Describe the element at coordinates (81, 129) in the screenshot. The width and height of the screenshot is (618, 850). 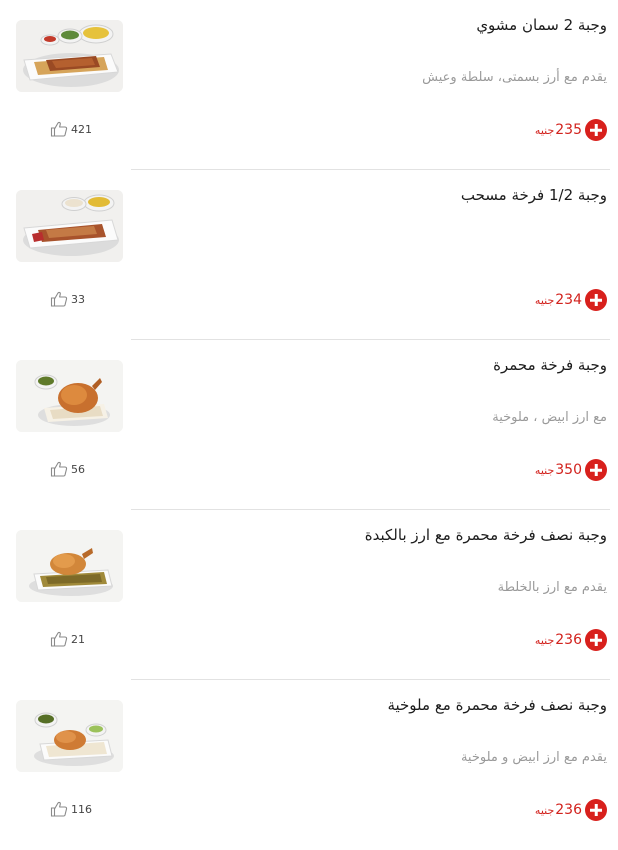
I see `likes-count: 421` at that location.